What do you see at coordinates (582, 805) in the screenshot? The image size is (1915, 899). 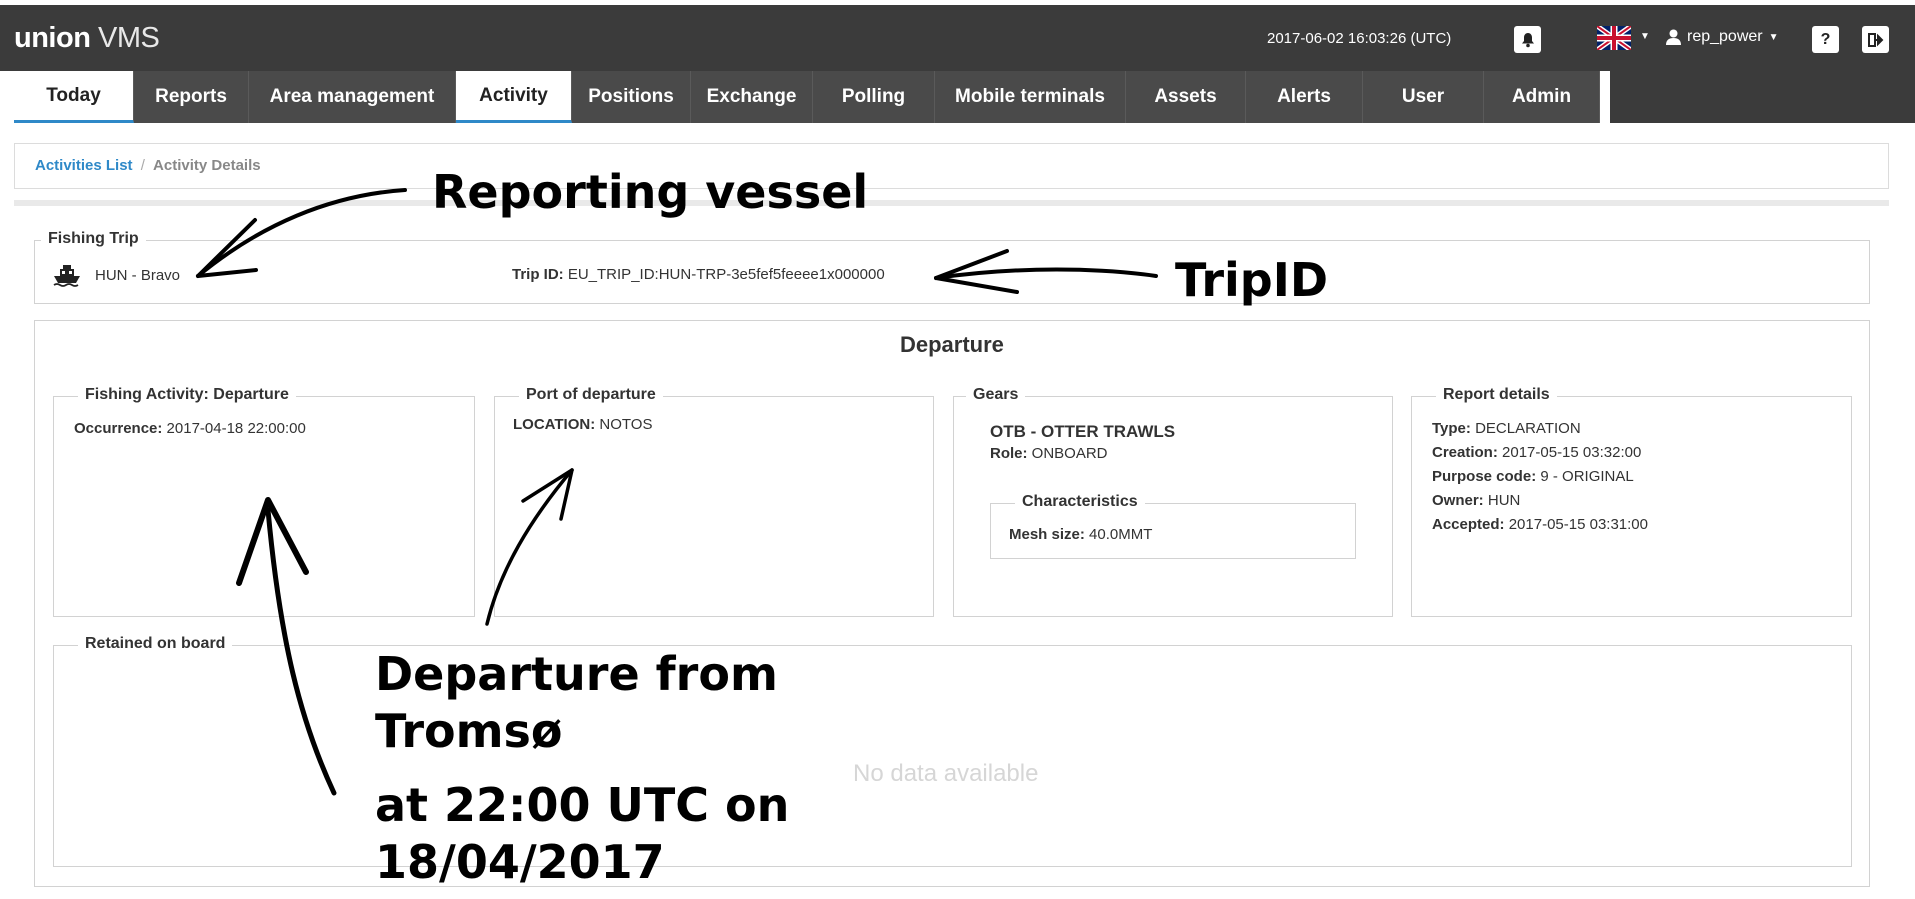 I see `annotation-departure-line3: at 22:00 UTC on` at bounding box center [582, 805].